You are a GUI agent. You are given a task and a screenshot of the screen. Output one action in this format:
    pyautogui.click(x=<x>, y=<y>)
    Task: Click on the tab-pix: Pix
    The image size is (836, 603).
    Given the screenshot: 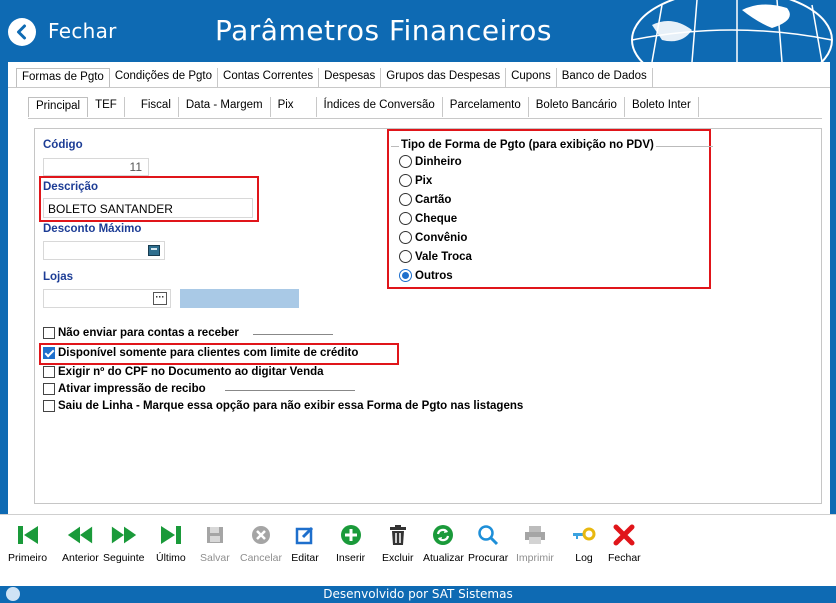 What is the action you would take?
    pyautogui.click(x=294, y=107)
    